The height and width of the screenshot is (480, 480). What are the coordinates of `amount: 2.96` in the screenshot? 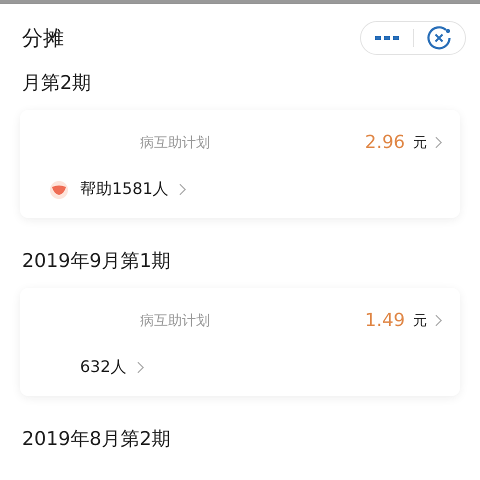 It's located at (384, 142).